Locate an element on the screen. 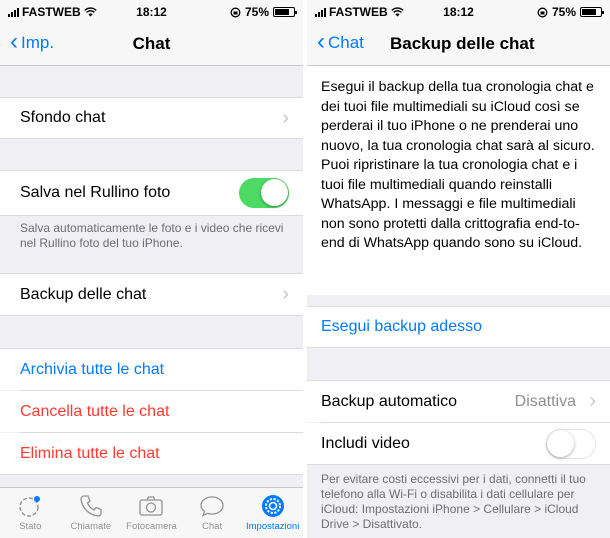 This screenshot has height=538, width=610. navigation-bar: ‹ Chat Backup delle chat is located at coordinates (458, 44).